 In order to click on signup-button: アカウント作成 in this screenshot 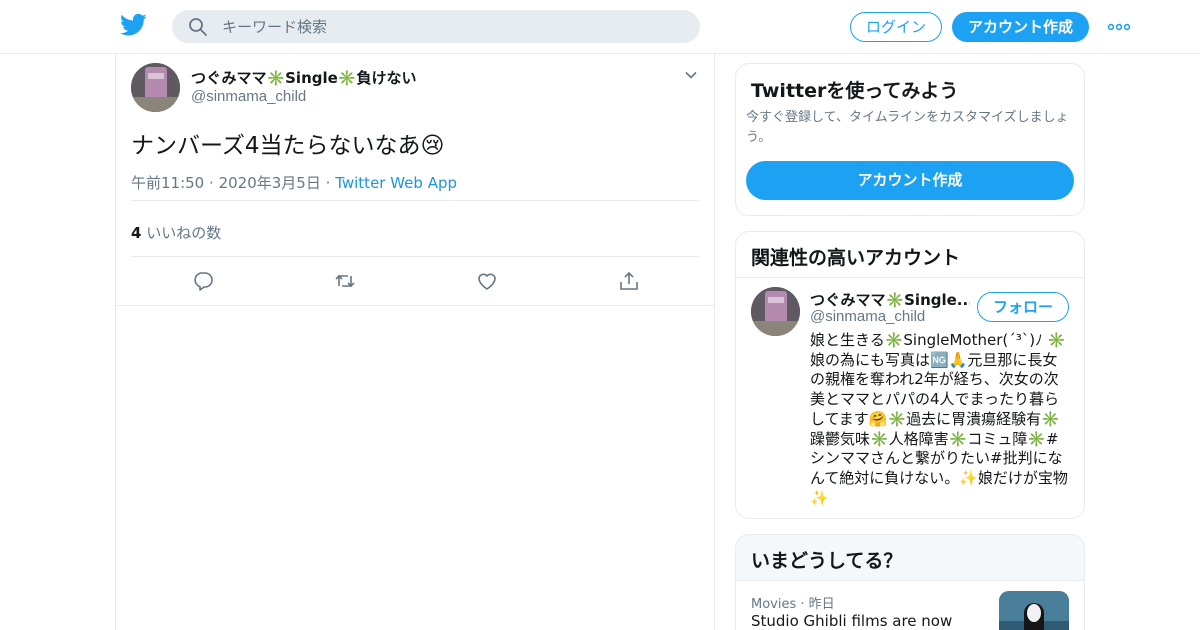, I will do `click(1020, 27)`.